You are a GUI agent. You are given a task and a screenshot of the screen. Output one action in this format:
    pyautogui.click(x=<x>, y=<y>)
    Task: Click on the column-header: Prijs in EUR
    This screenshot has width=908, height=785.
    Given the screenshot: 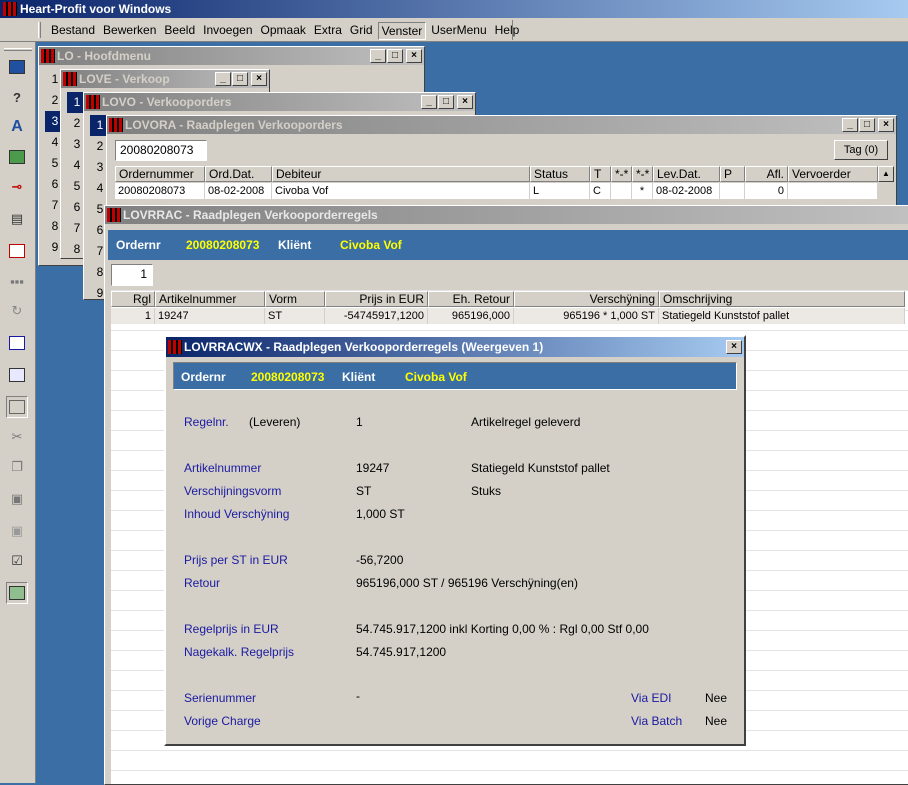 What is the action you would take?
    pyautogui.click(x=376, y=299)
    